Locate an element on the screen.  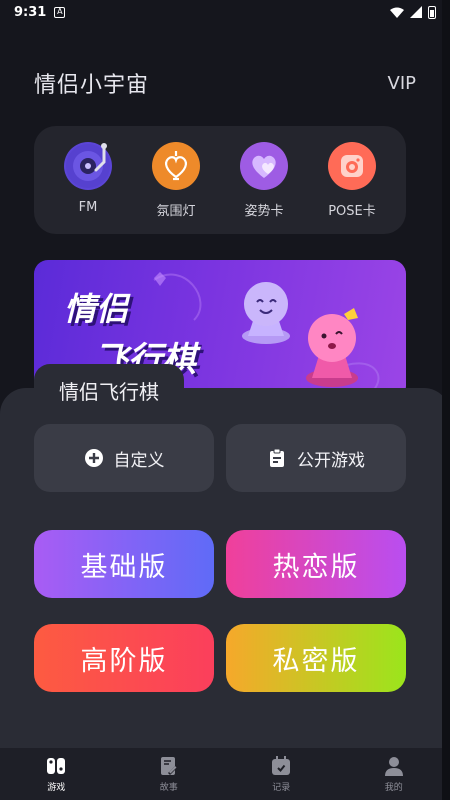
calendar-icon is located at coordinates (281, 765).